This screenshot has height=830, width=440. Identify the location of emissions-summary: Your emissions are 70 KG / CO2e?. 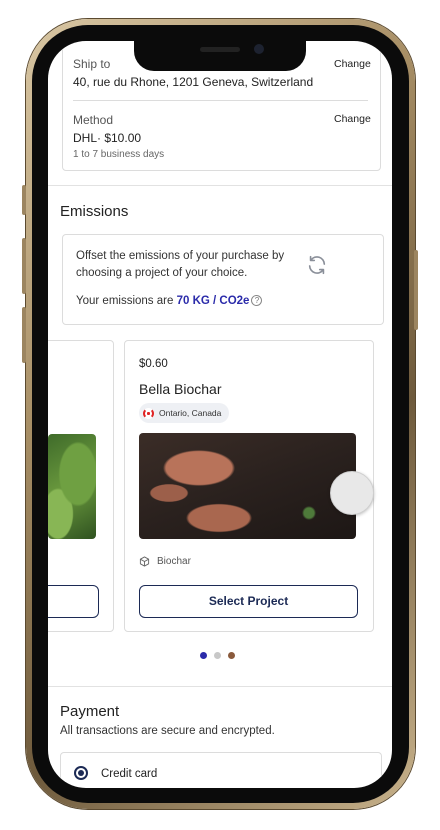
(169, 301).